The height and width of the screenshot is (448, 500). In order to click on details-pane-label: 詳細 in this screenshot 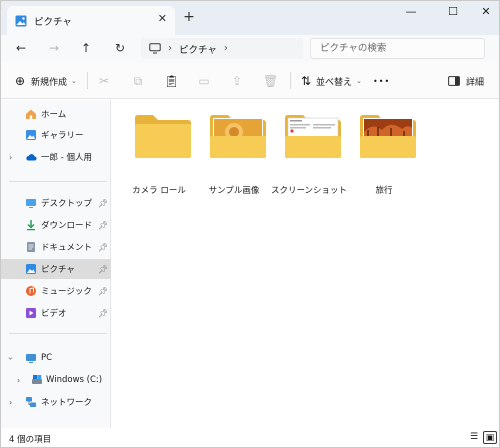, I will do `click(475, 82)`.